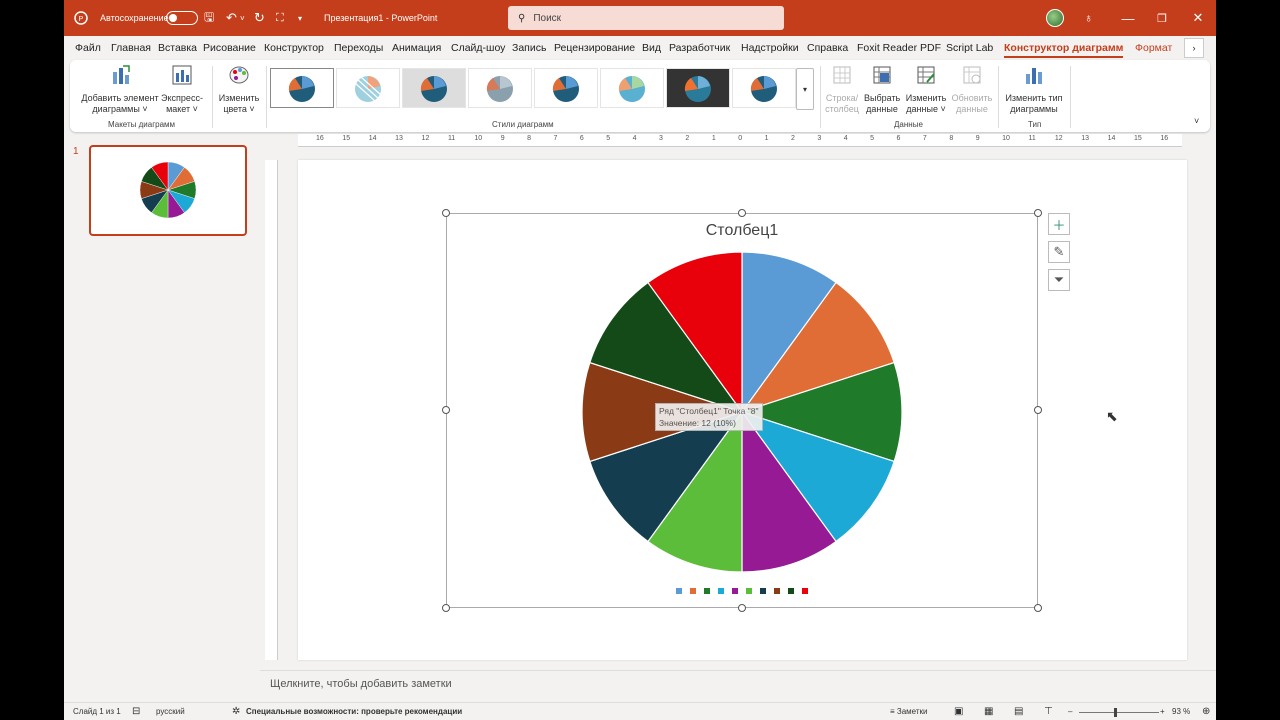  What do you see at coordinates (1162, 18) in the screenshot?
I see `restore-button: ❐` at bounding box center [1162, 18].